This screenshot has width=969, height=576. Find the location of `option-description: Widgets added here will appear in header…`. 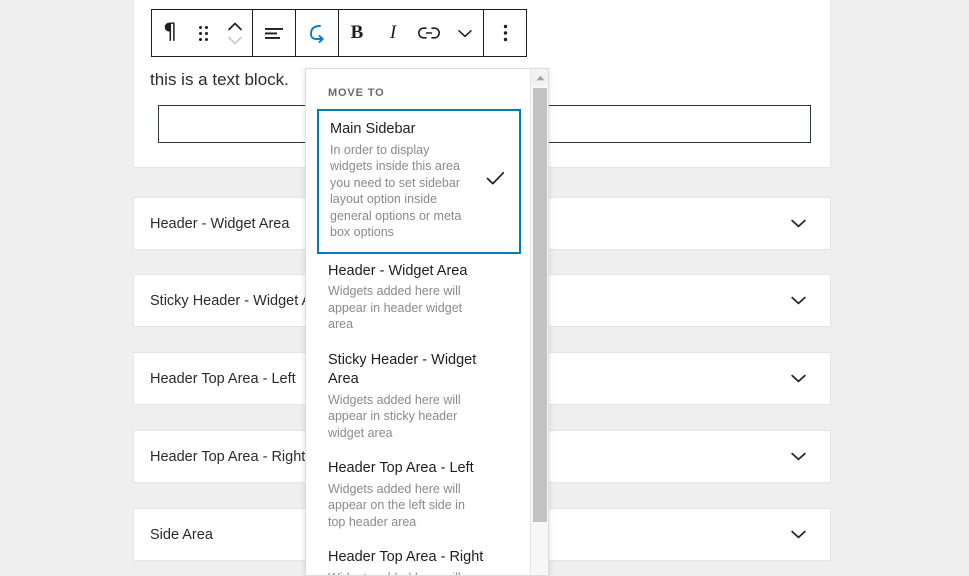

option-description: Widgets added here will appear in header… is located at coordinates (395, 308).